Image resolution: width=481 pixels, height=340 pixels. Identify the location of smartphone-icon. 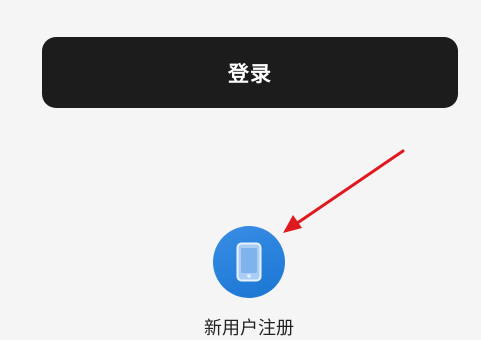
(249, 262).